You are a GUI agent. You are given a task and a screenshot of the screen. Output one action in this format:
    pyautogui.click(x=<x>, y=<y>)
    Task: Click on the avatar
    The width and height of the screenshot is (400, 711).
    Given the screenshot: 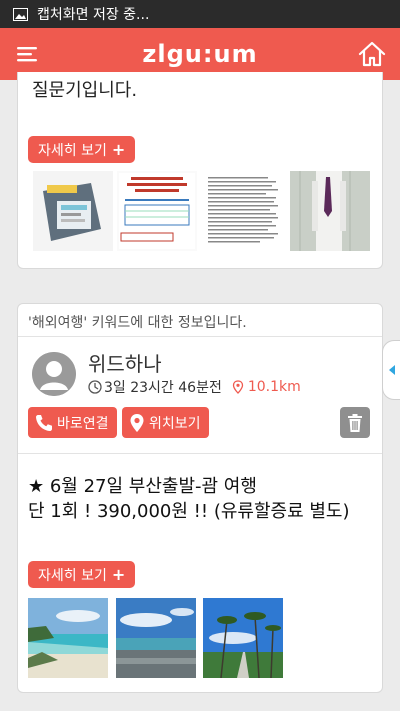 What is the action you would take?
    pyautogui.click(x=54, y=374)
    